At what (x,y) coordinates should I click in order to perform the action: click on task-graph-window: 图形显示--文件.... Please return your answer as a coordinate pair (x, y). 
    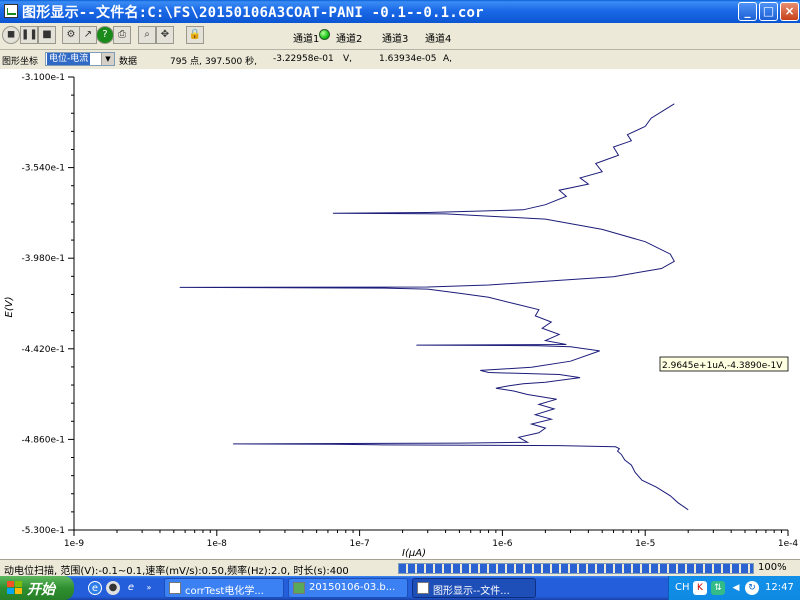
    Looking at the image, I should click on (474, 588).